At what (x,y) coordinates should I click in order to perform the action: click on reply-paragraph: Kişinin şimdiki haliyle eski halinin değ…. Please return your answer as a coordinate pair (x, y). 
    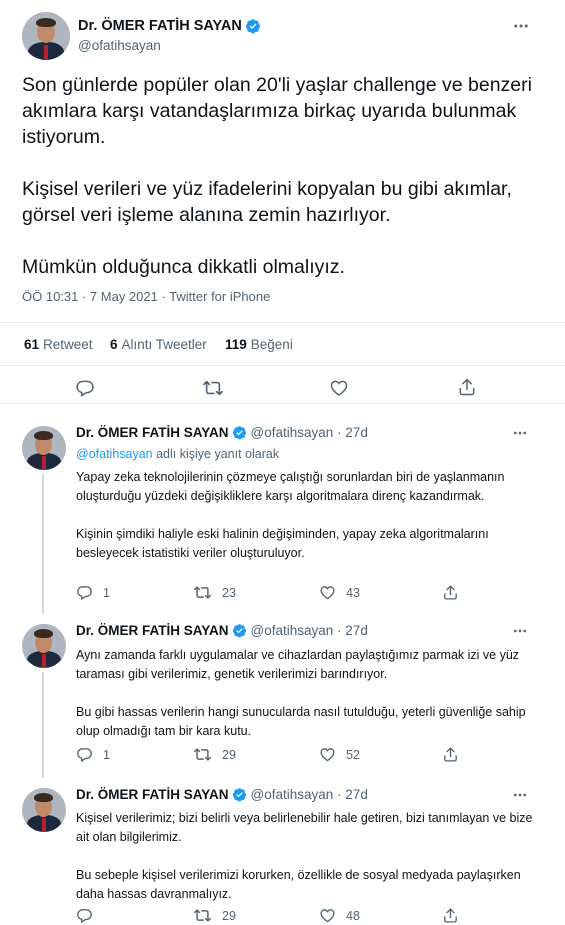
    Looking at the image, I should click on (282, 543).